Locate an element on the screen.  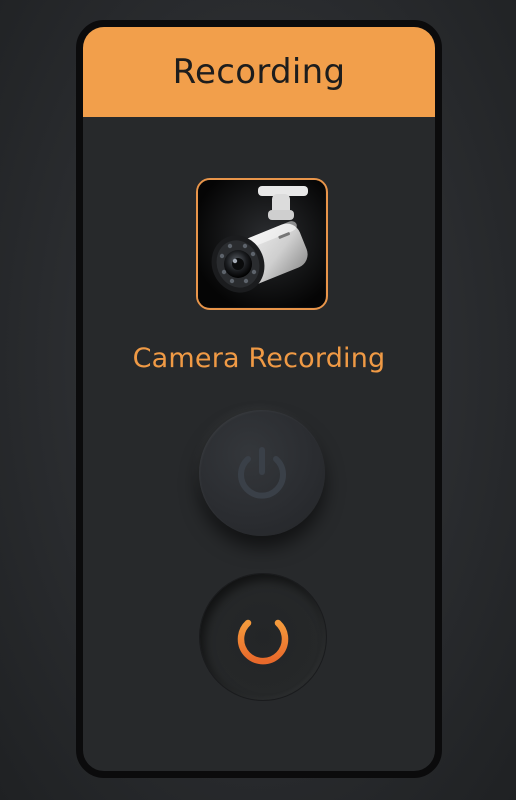
page-title: Recording is located at coordinates (259, 72).